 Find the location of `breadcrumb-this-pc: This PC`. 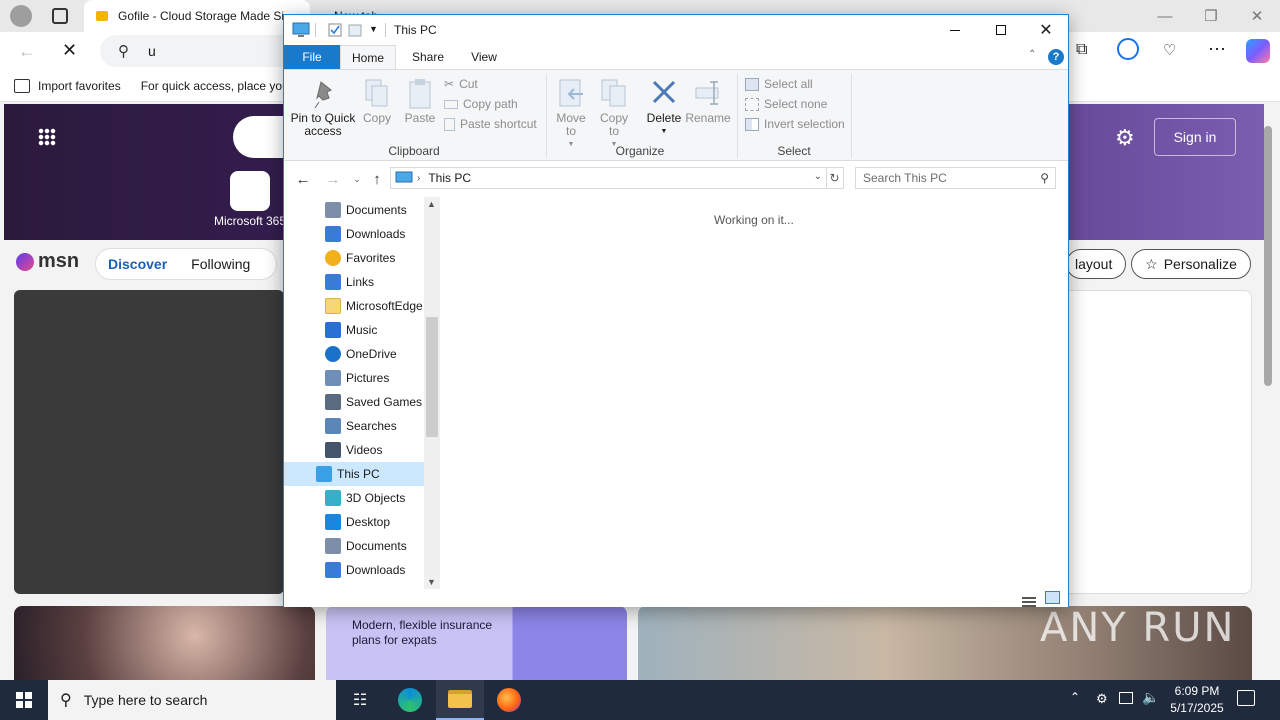

breadcrumb-this-pc: This PC is located at coordinates (449, 178).